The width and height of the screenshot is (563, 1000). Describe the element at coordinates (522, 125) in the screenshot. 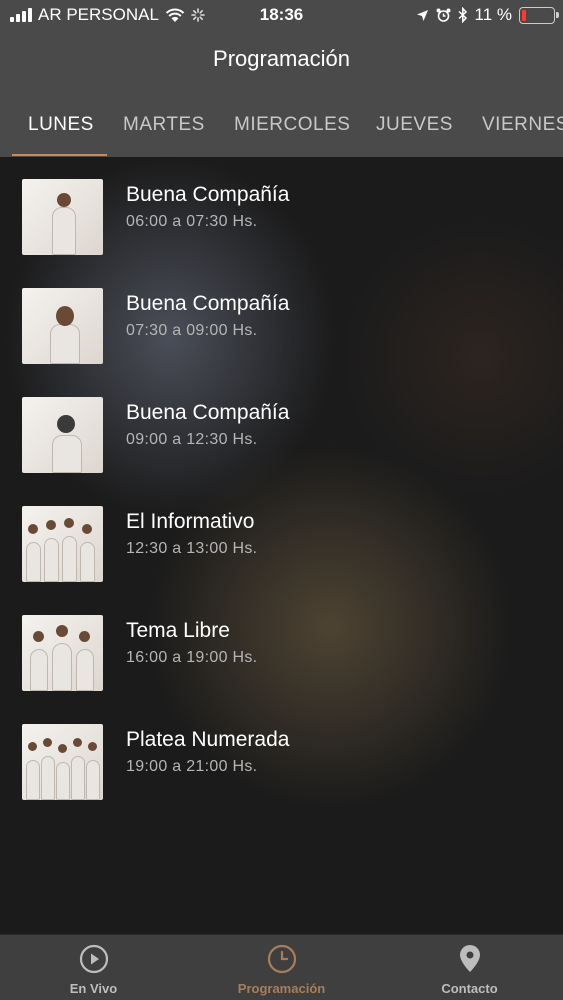

I see `tab-viernes: VIERNES` at that location.